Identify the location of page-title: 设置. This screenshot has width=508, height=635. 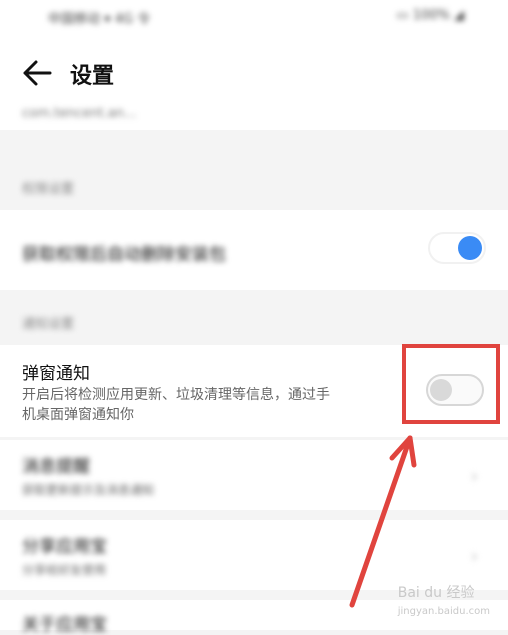
(92, 76).